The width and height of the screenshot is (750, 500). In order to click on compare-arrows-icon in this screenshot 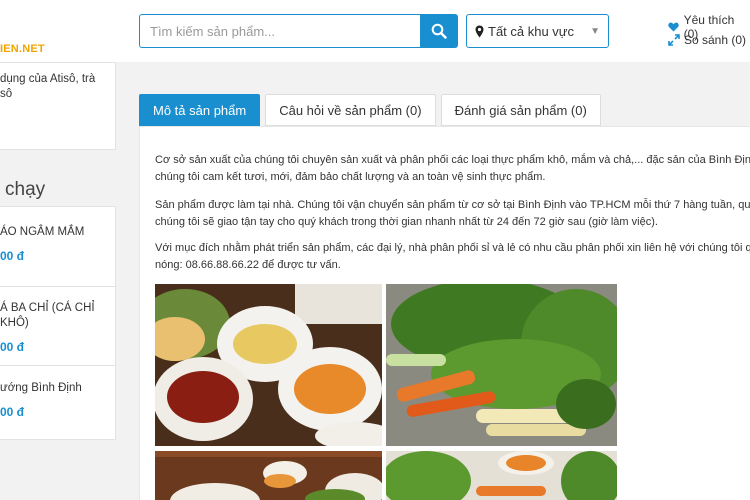, I will do `click(674, 40)`.